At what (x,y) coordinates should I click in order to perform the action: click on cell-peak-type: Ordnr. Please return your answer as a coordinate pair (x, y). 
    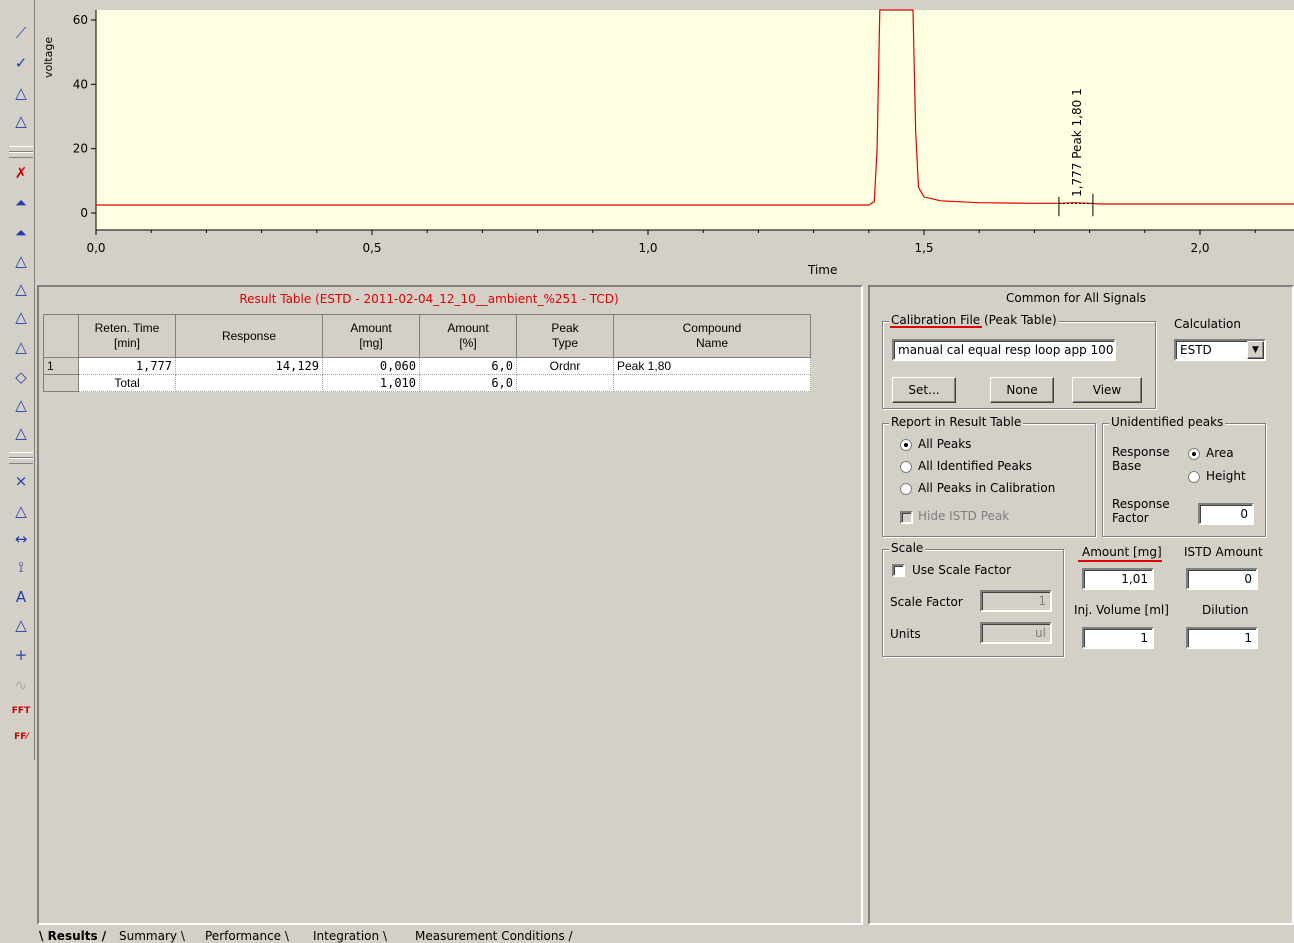
    Looking at the image, I should click on (565, 366).